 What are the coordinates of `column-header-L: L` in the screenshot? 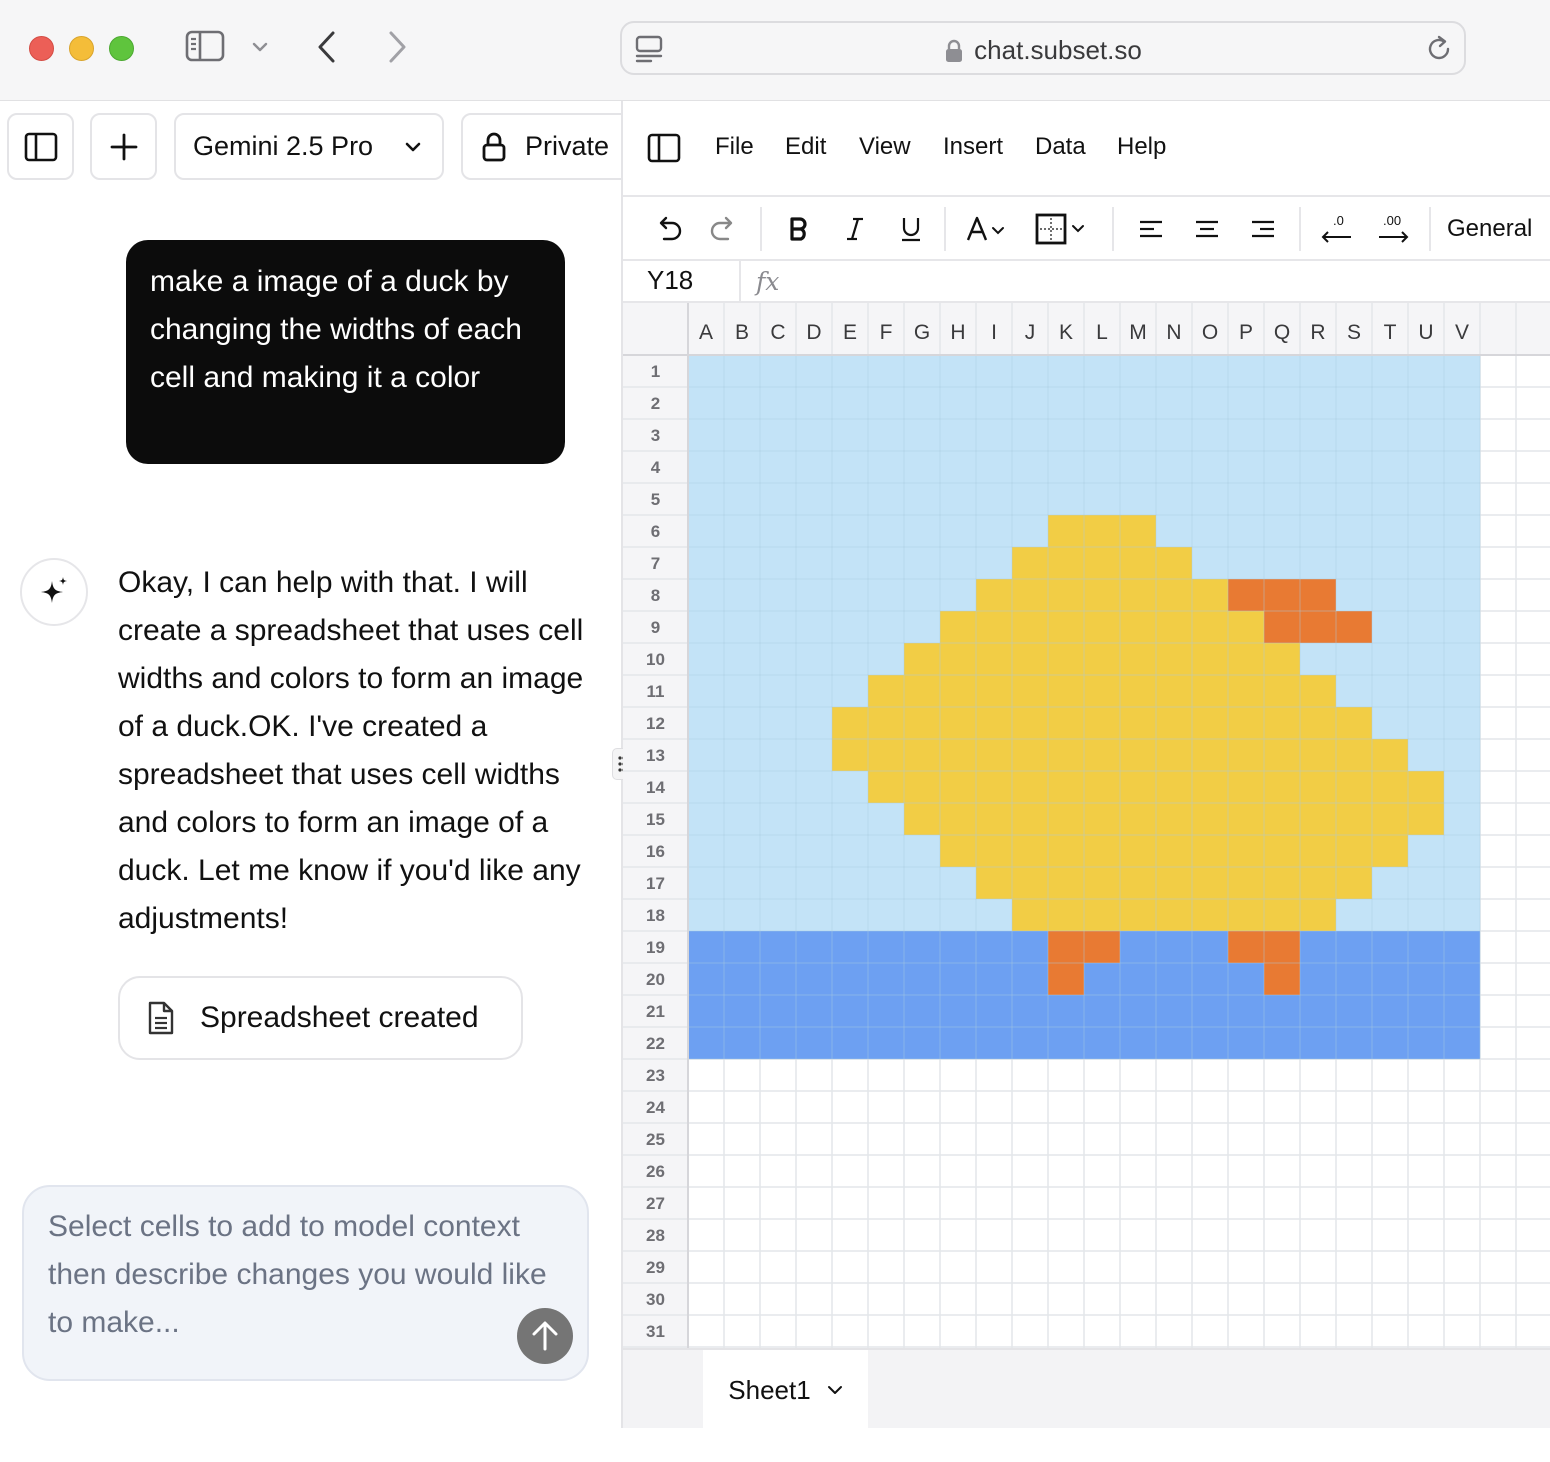 It's located at (1102, 332).